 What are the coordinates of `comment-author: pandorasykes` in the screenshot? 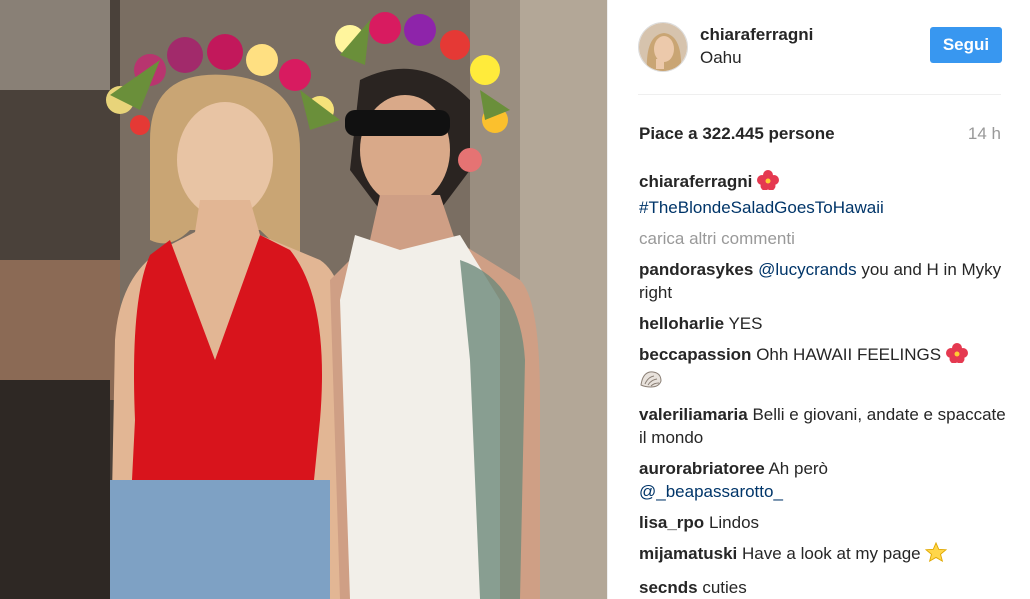 It's located at (696, 269).